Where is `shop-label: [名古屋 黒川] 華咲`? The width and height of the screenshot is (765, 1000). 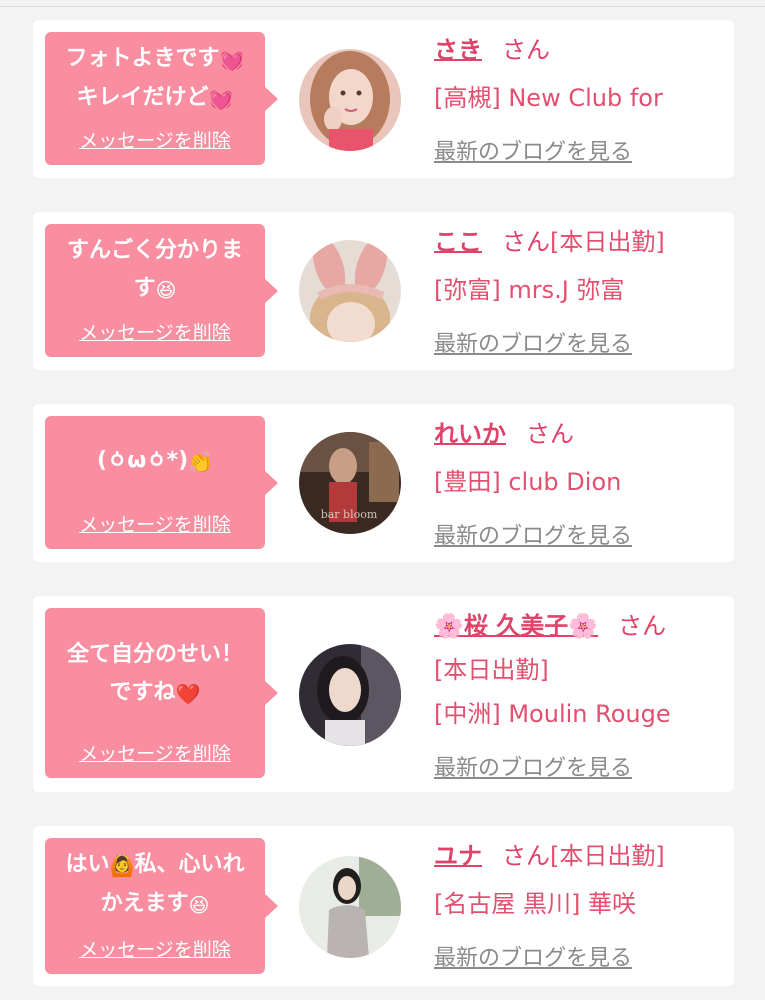
shop-label: [名古屋 黒川] 華咲 is located at coordinates (535, 904).